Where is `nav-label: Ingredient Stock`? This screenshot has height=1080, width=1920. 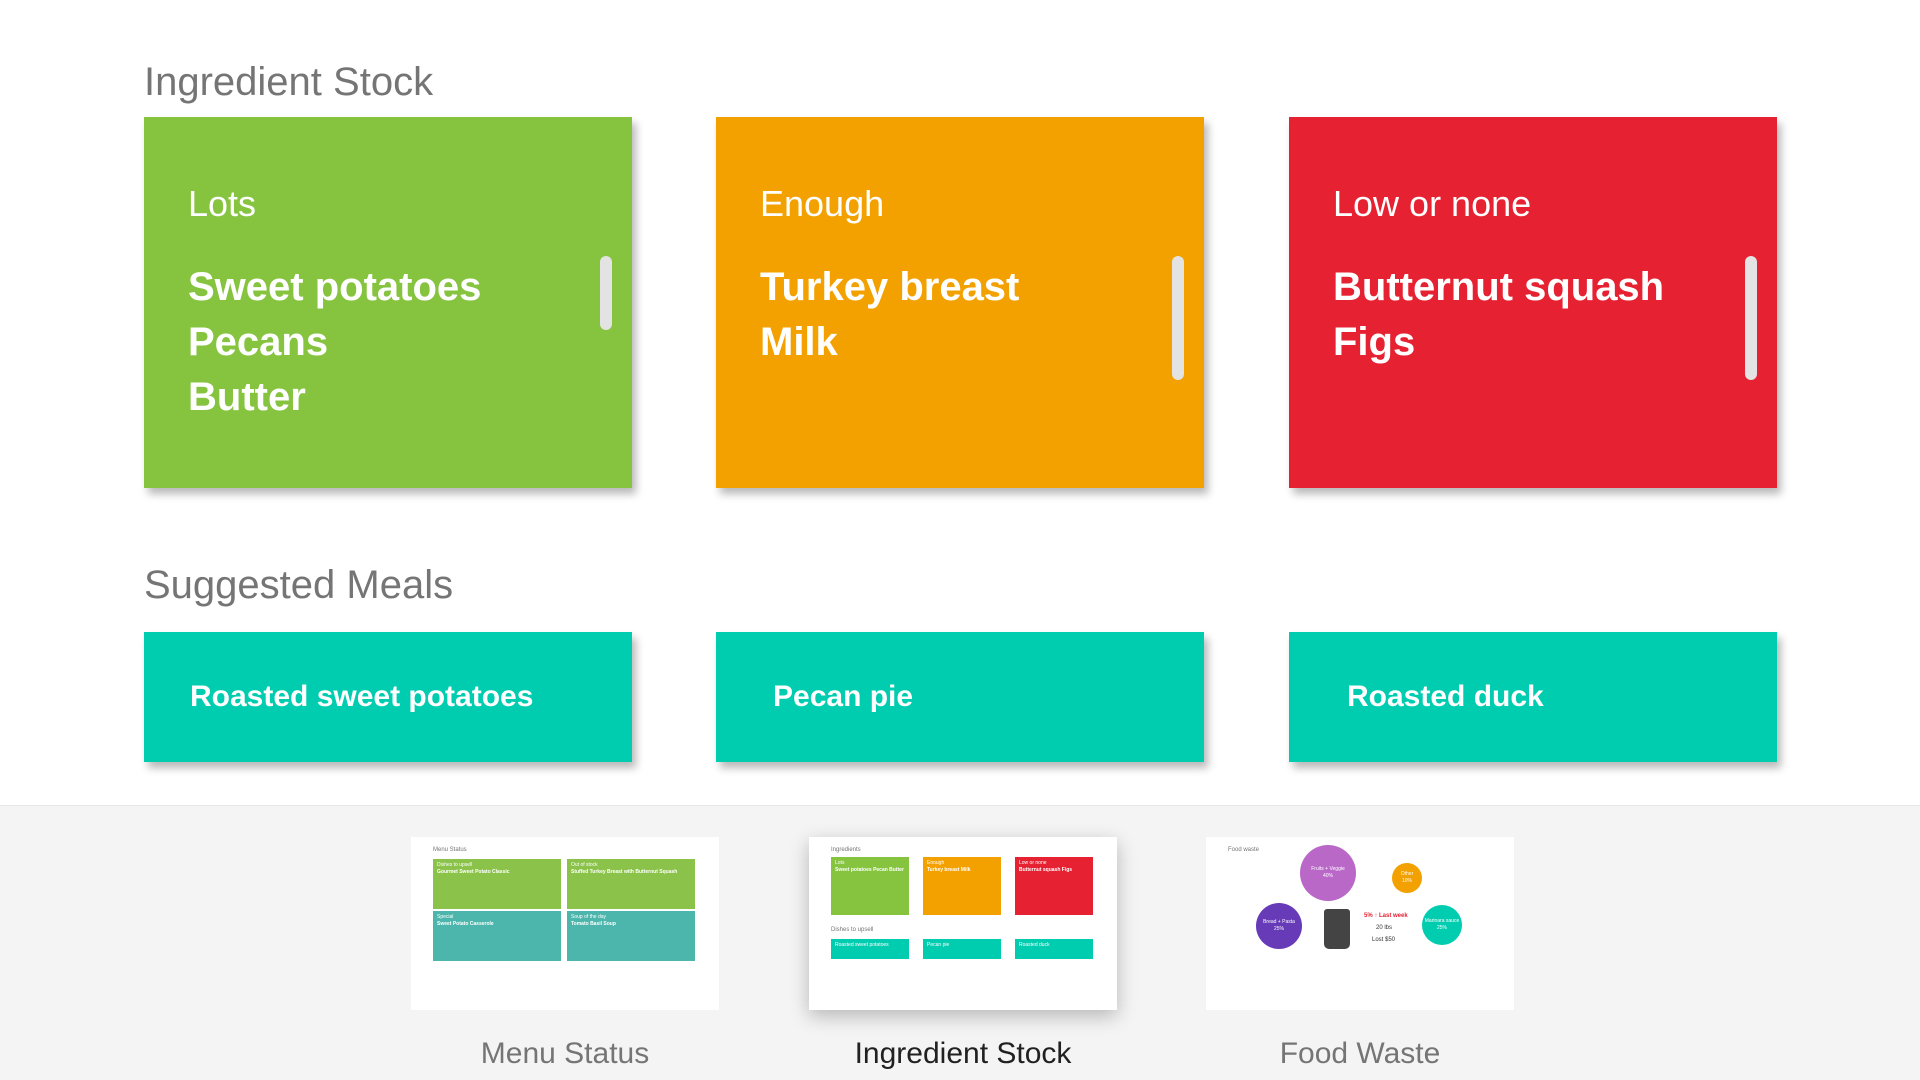
nav-label: Ingredient Stock is located at coordinates (963, 1053).